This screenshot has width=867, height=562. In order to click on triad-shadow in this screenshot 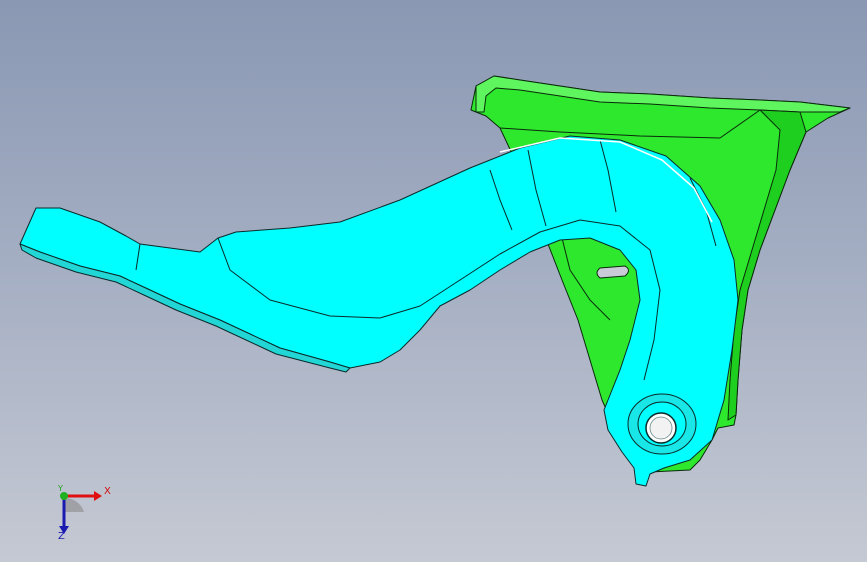, I will do `click(74, 504)`.